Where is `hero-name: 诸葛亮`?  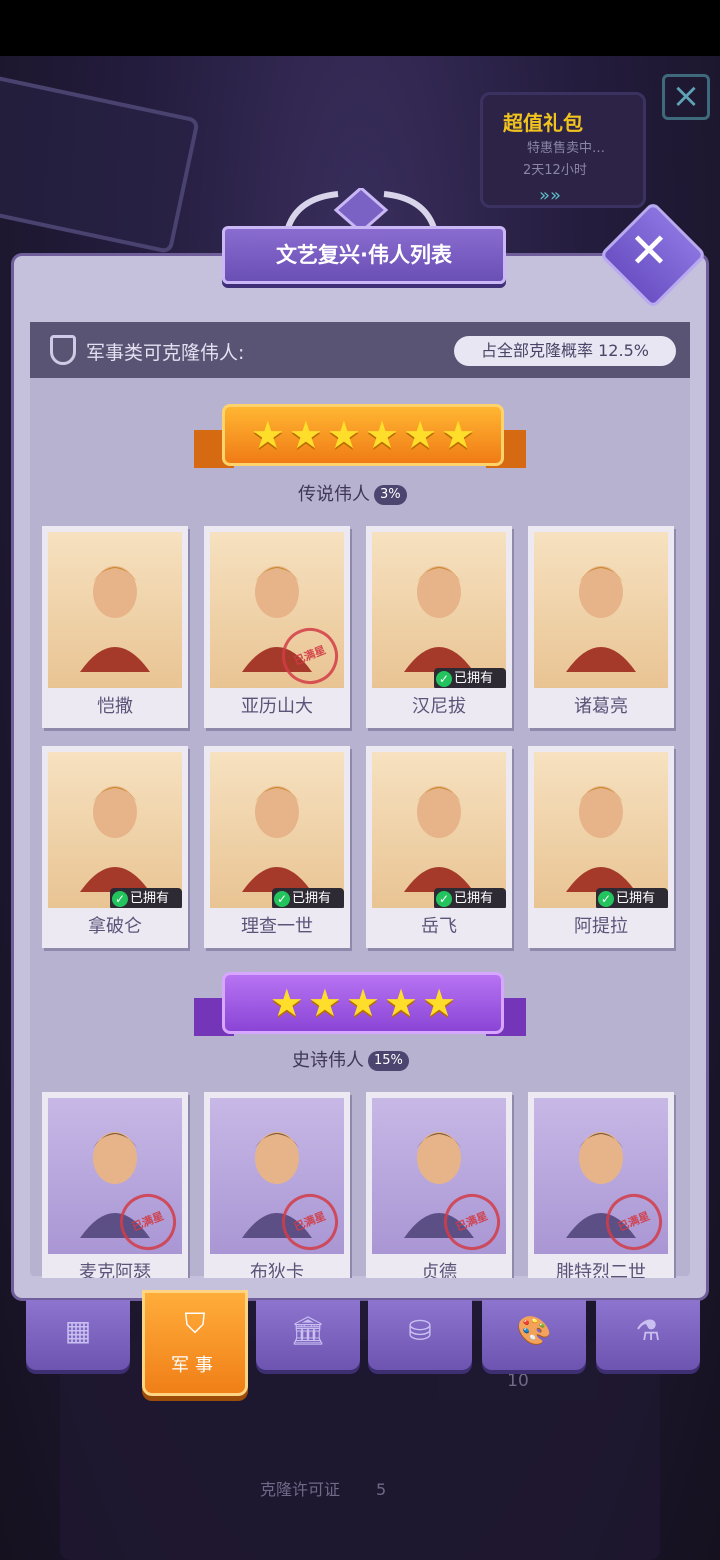 hero-name: 诸葛亮 is located at coordinates (601, 706).